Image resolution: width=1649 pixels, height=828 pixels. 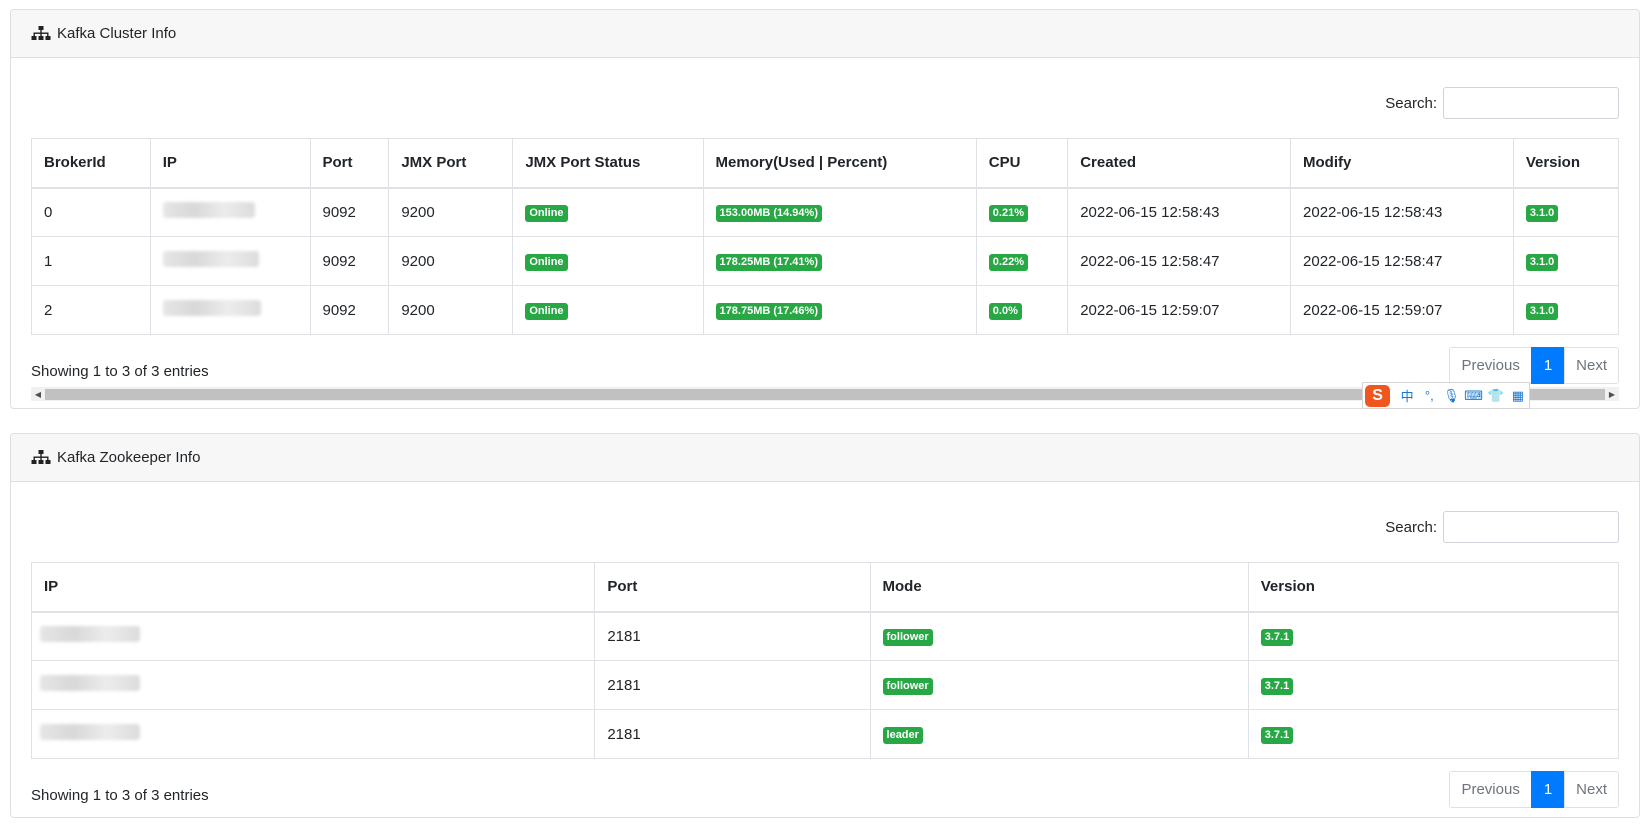 I want to click on microphone-icon: 🎙, so click(x=1451, y=396).